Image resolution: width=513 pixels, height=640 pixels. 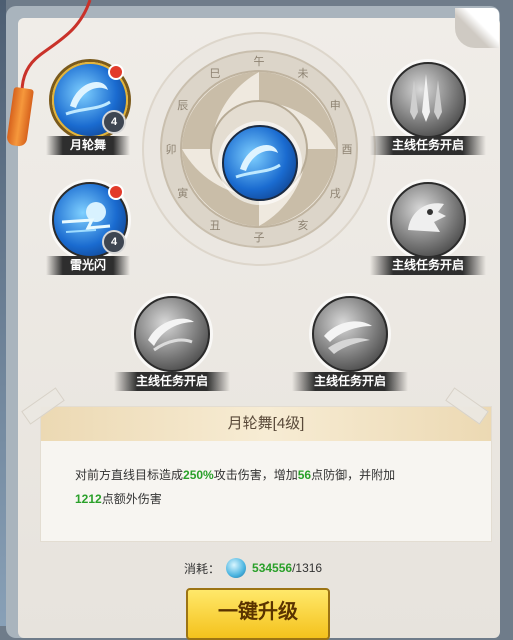 I want to click on skill-slot-1: 4, so click(x=90, y=100).